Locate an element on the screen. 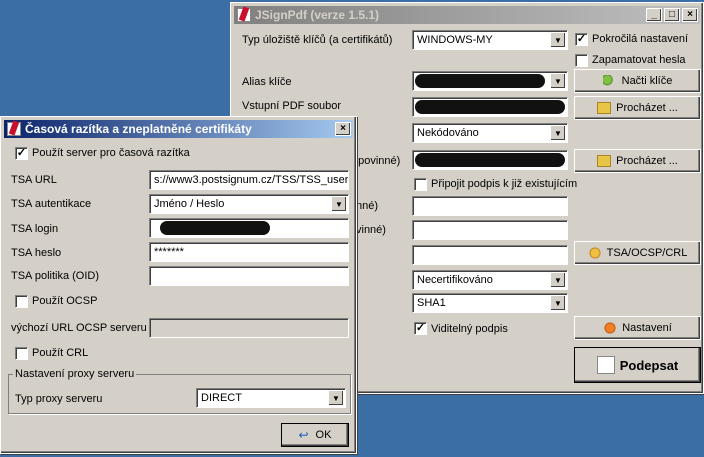 This screenshot has height=457, width=704. tsa-ocsp-crl-button: TSA/OCSP/CRL is located at coordinates (637, 253).